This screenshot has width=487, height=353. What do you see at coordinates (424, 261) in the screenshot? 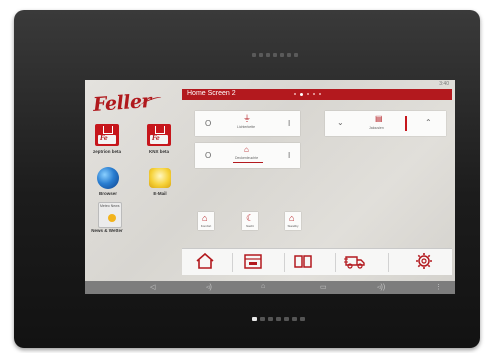
I see `gear-icon` at bounding box center [424, 261].